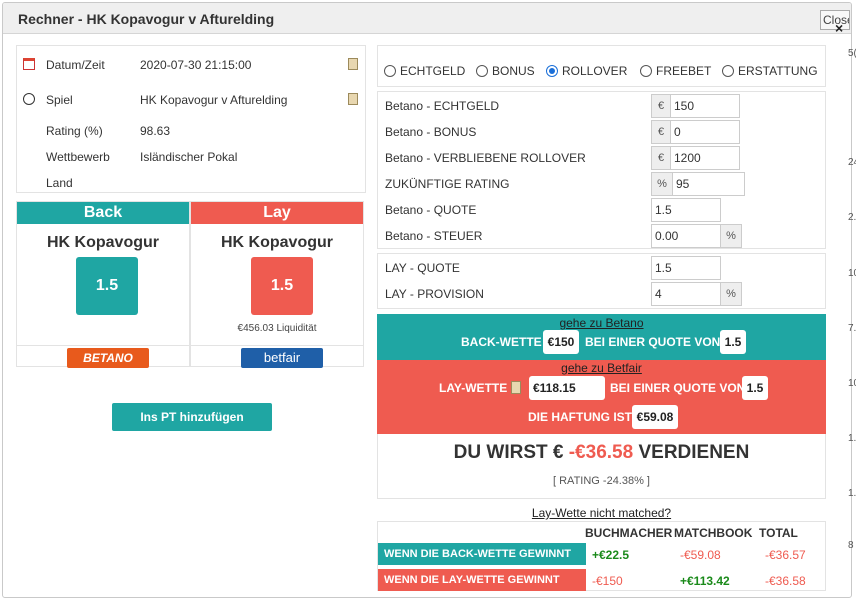  What do you see at coordinates (74, 131) in the screenshot?
I see `info-label: Rating (%)` at bounding box center [74, 131].